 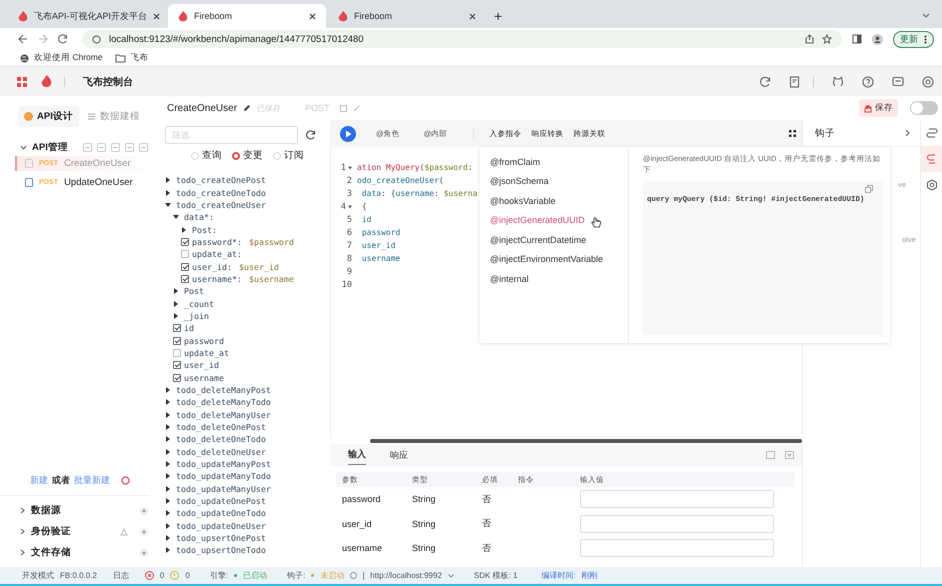 I want to click on update-button: 更新, so click(x=913, y=39).